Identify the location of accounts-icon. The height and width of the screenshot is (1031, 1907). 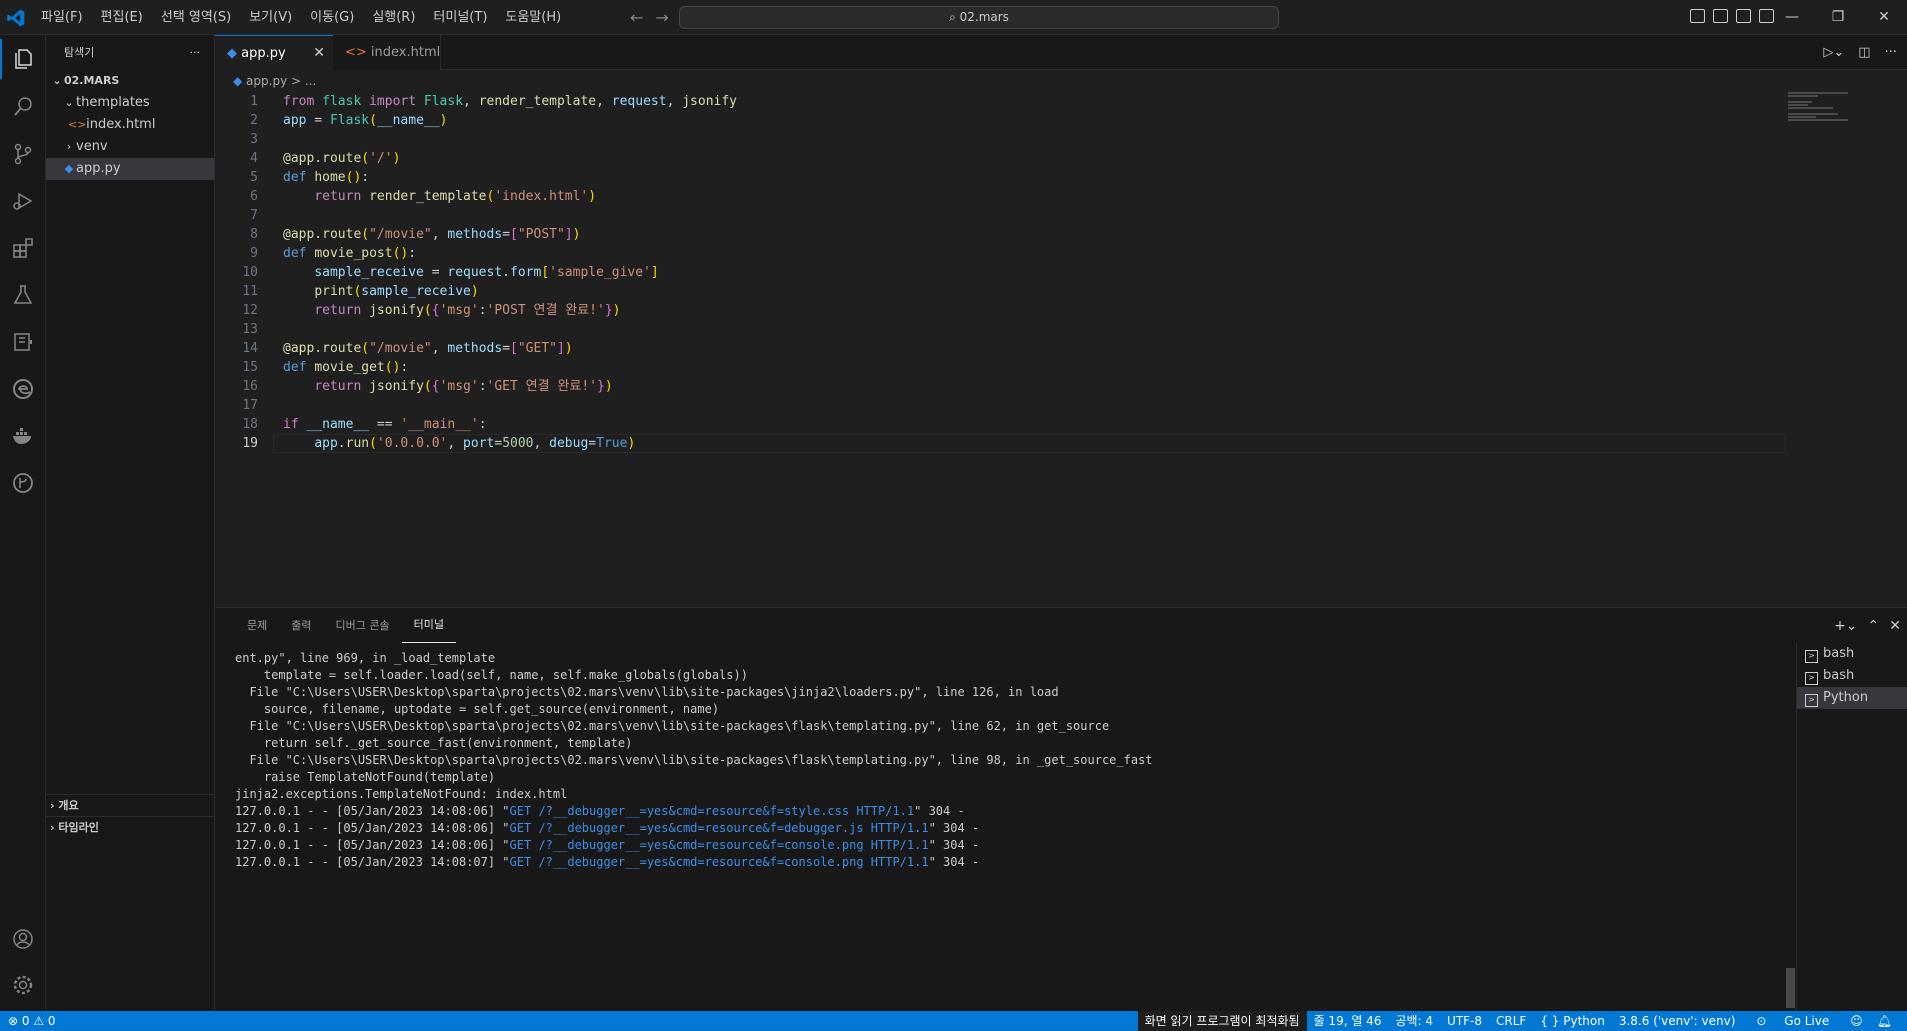
(23, 939).